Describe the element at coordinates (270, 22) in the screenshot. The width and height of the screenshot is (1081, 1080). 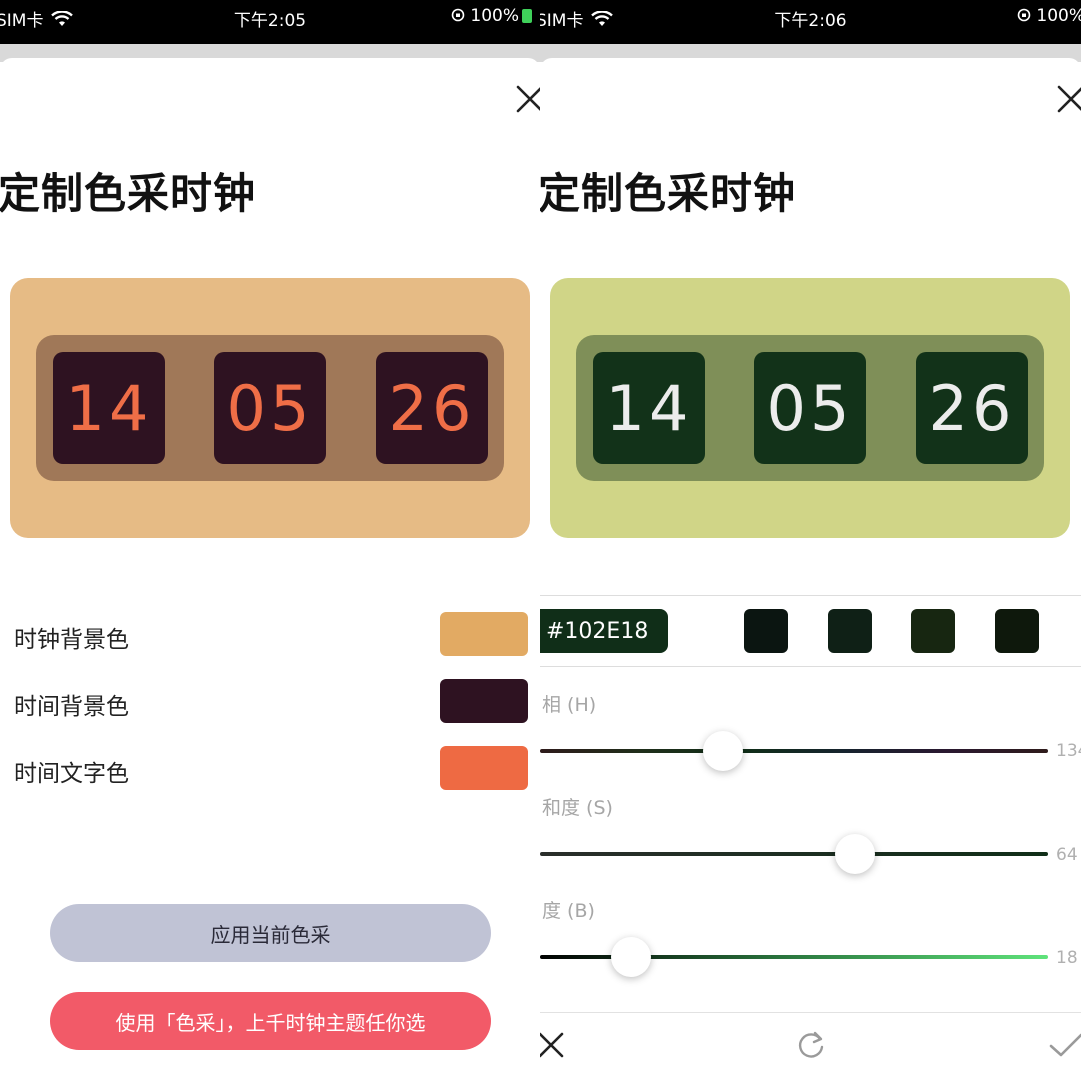
I see `status-bar: SIM卡 下午2:05 100%` at that location.